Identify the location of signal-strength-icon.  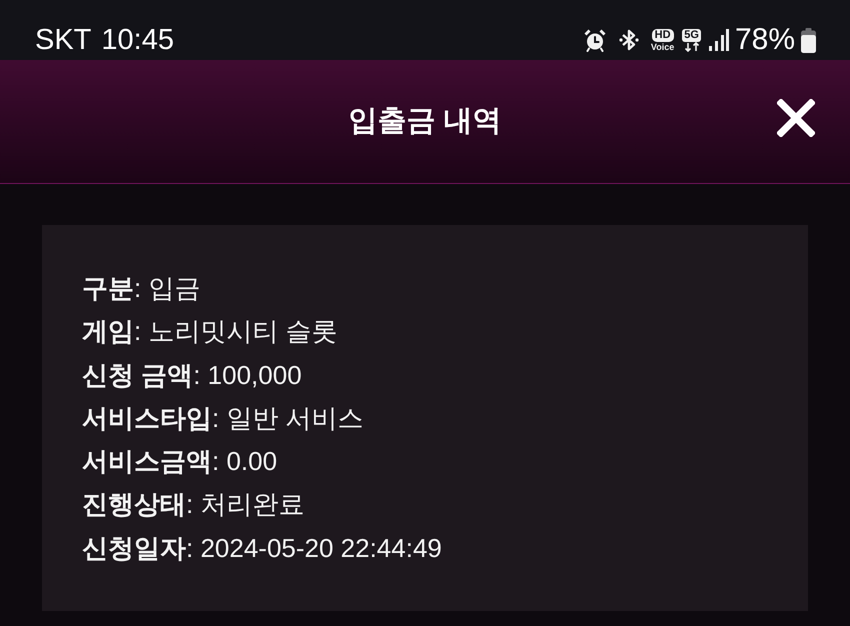
(718, 40).